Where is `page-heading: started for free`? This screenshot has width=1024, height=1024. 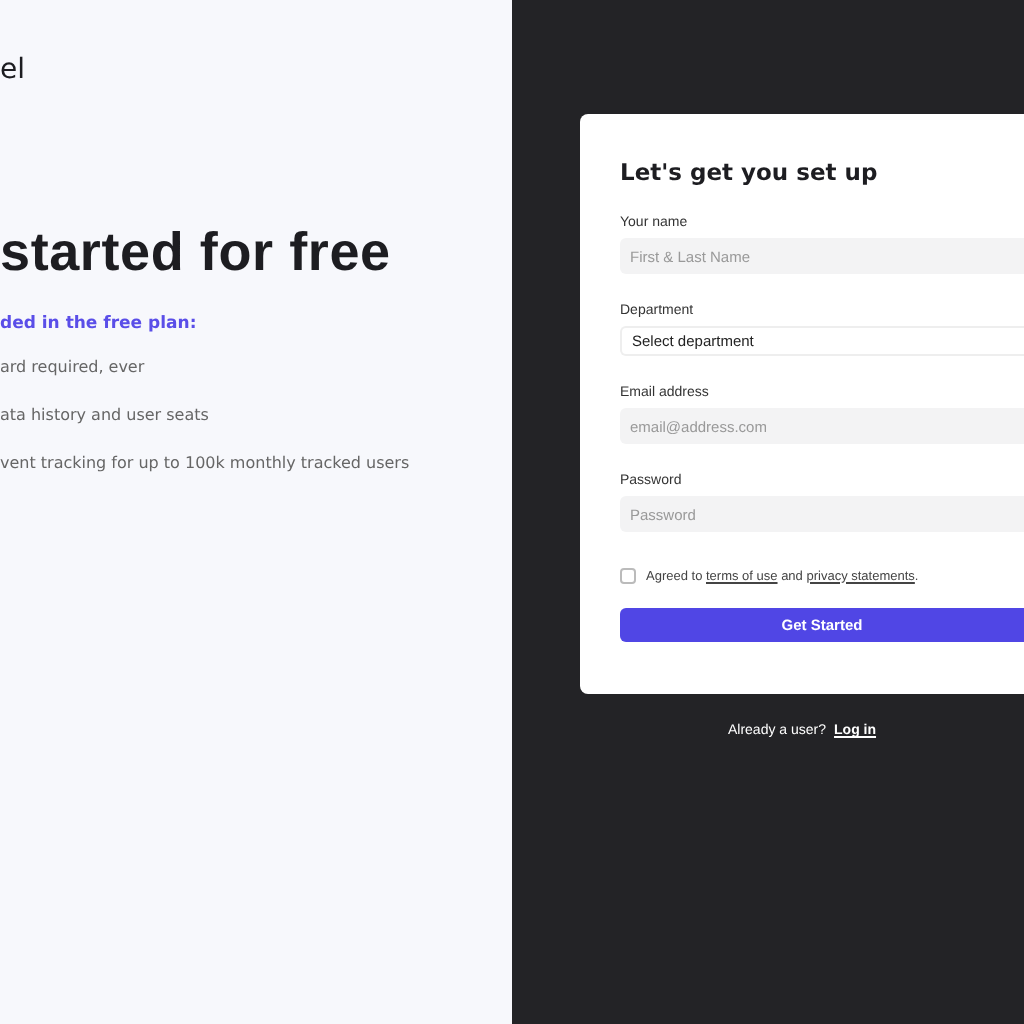 page-heading: started for free is located at coordinates (196, 252).